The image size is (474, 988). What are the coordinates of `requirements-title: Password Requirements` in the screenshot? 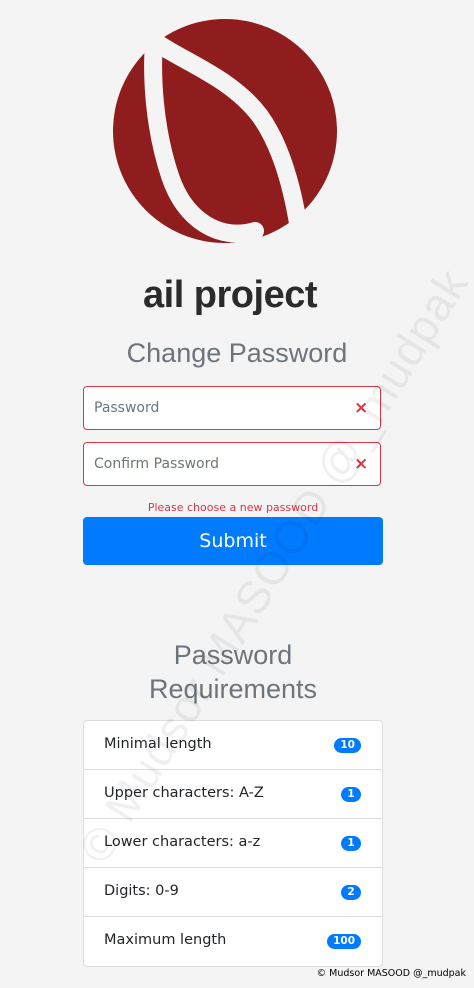 It's located at (233, 672).